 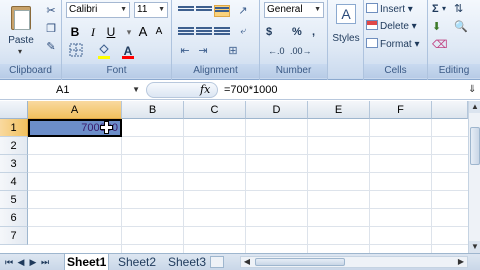 I want to click on decrease-indent-icon: ⇤, so click(x=185, y=51).